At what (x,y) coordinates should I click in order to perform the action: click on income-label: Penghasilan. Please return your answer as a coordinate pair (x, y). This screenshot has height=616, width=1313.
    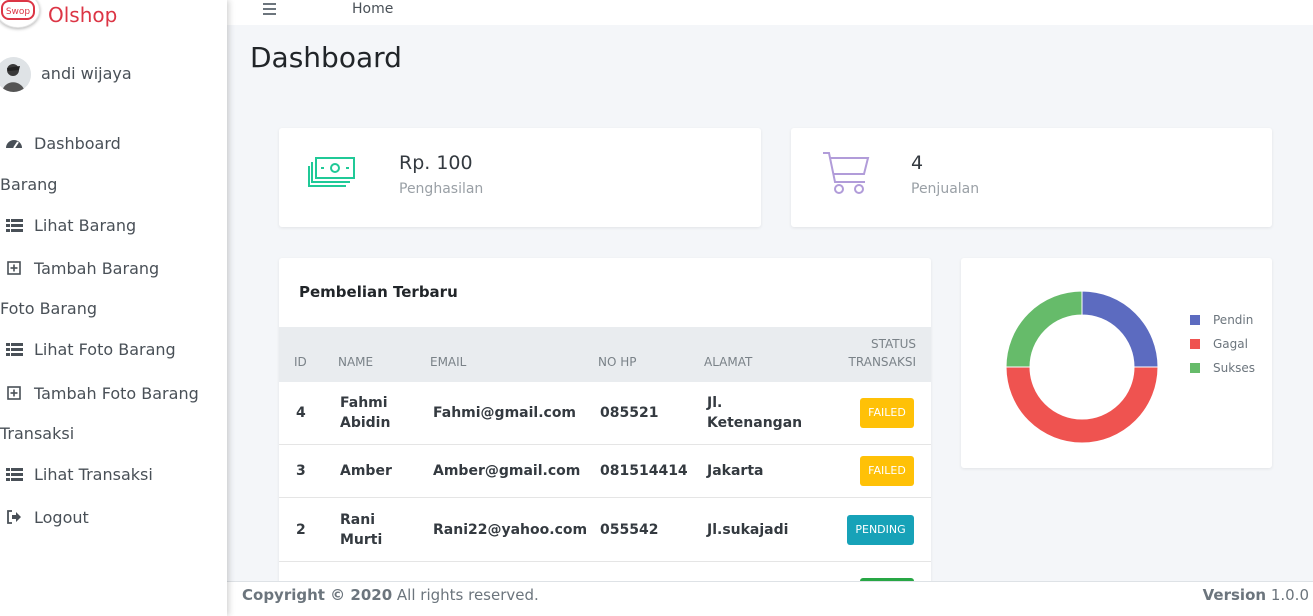
    Looking at the image, I should click on (441, 189).